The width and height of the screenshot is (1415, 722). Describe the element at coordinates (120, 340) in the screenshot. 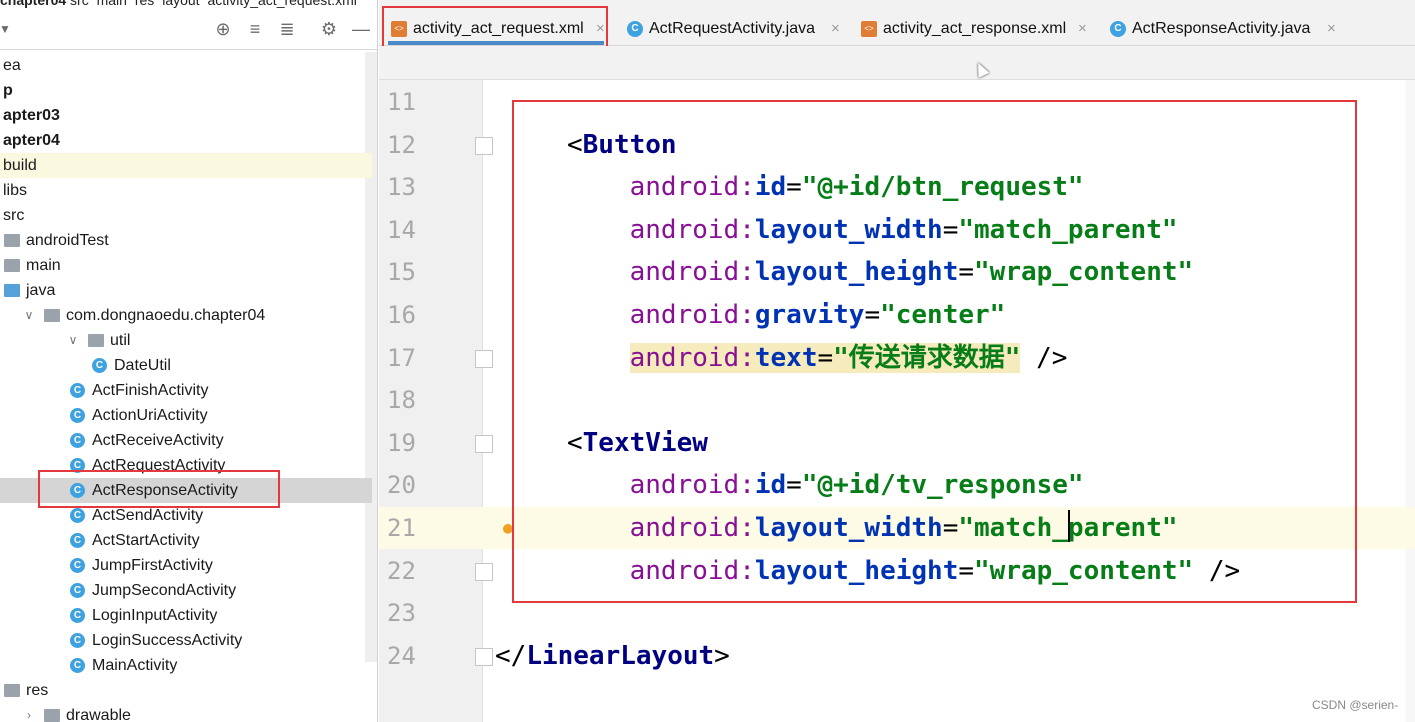

I see `tree-item-label: util` at that location.